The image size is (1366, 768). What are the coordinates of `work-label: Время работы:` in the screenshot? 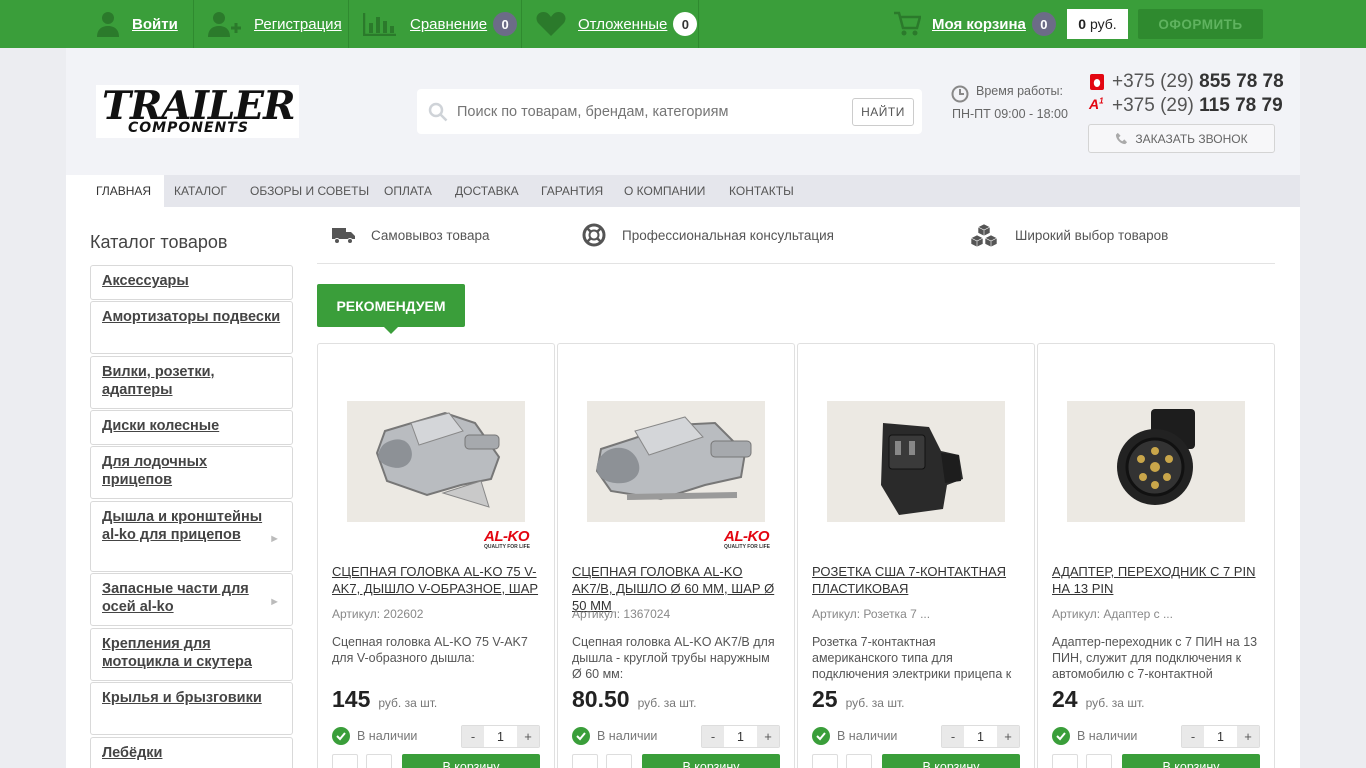 It's located at (1019, 91).